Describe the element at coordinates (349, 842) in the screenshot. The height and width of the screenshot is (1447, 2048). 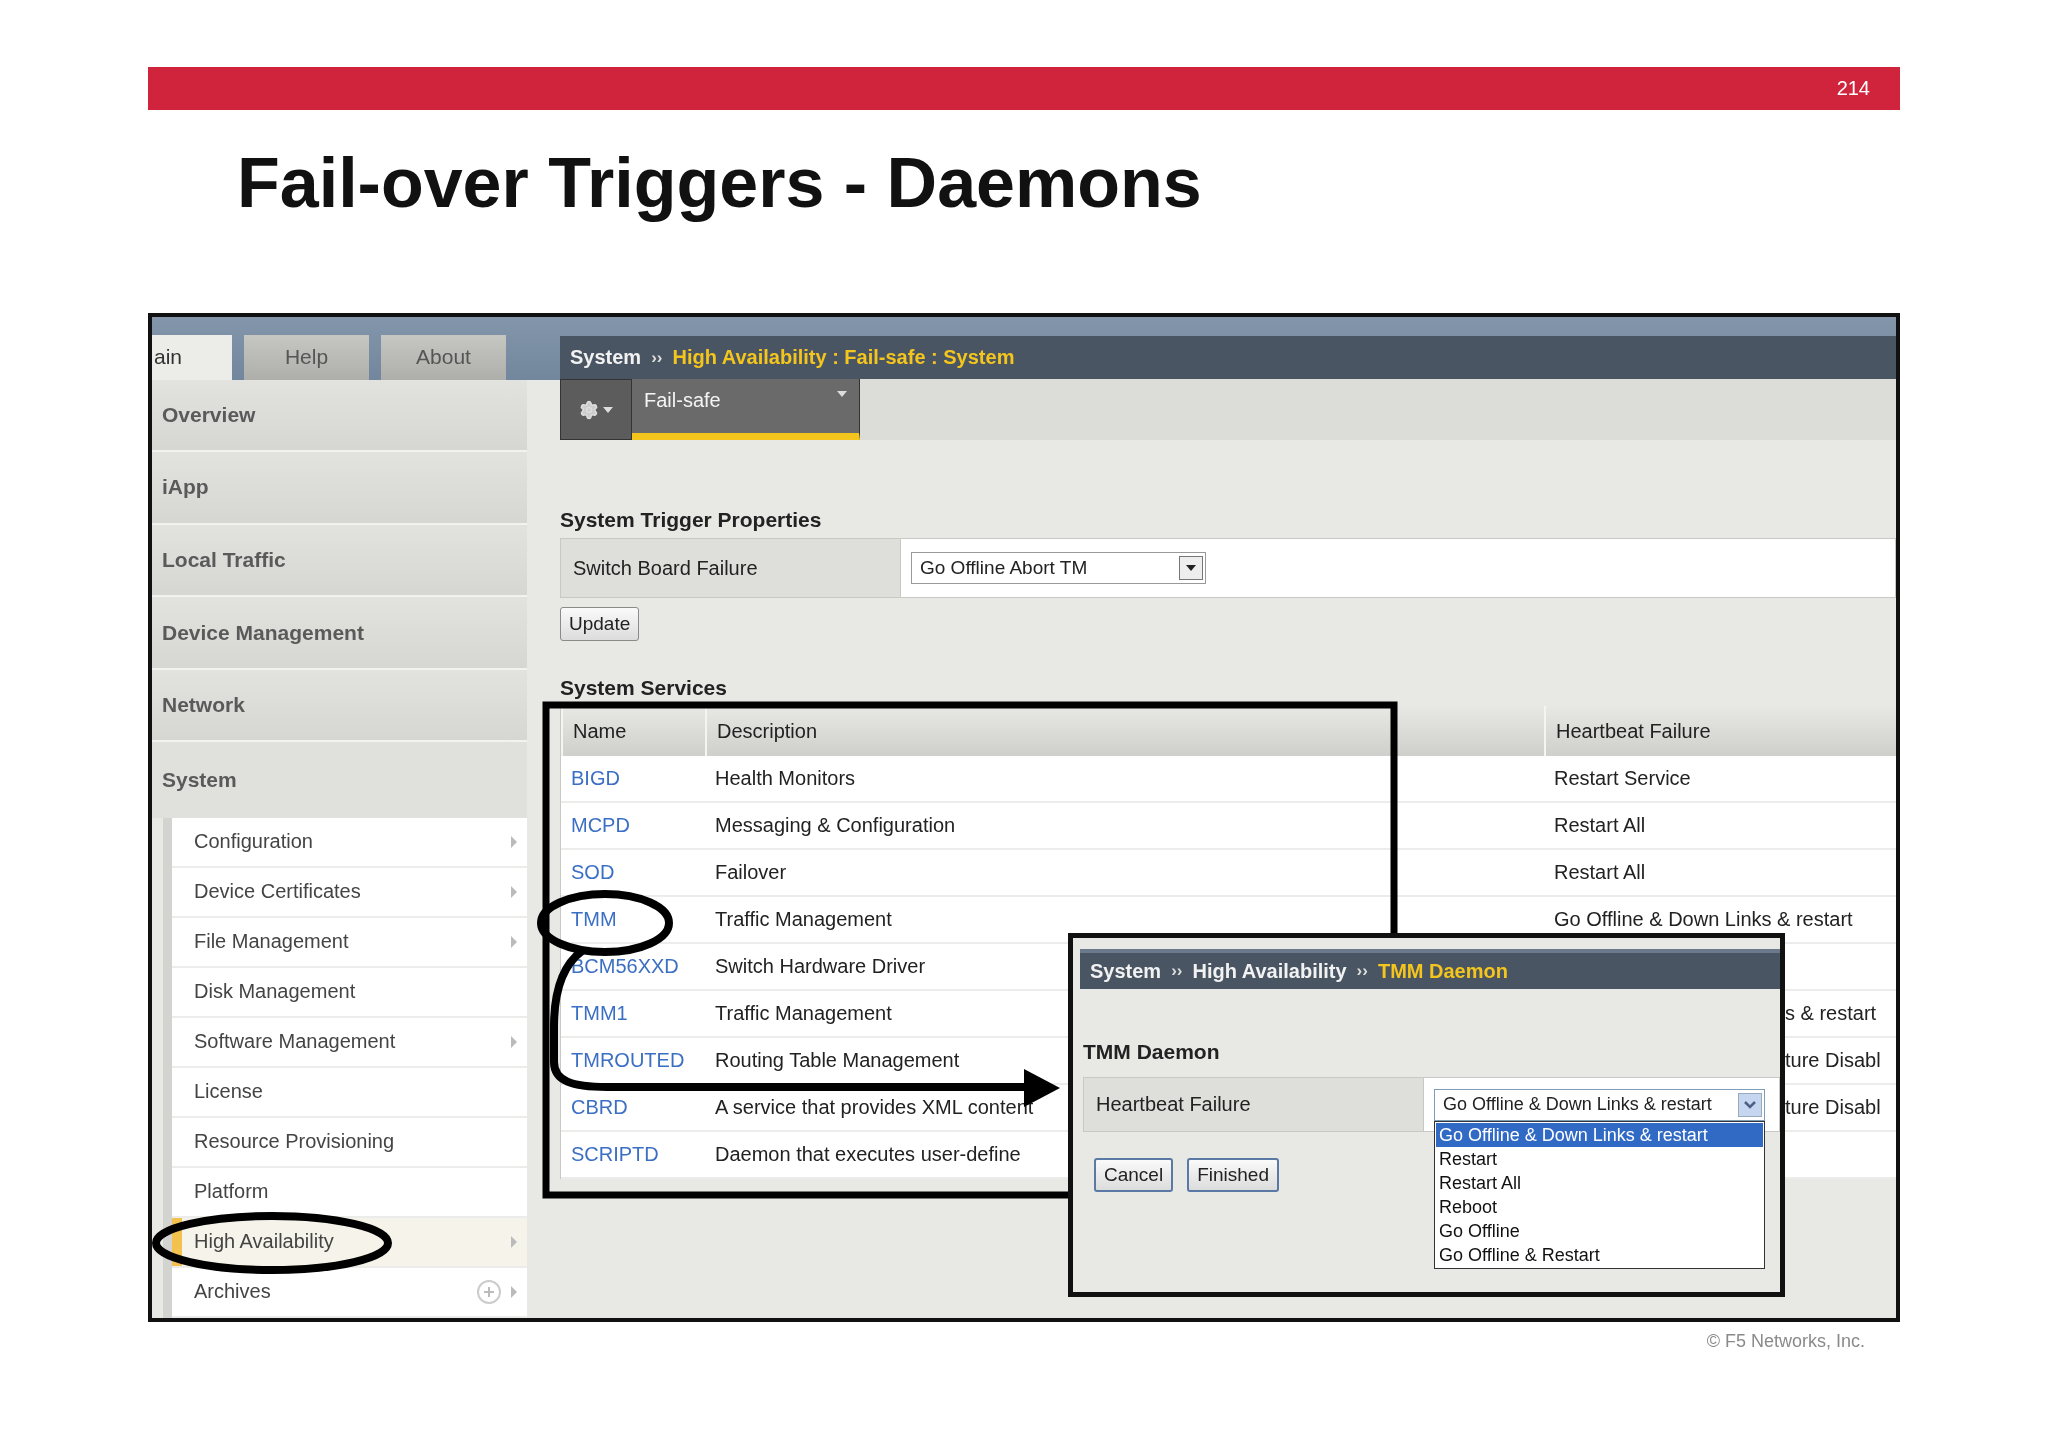
I see `submenu-item: Configuration` at that location.